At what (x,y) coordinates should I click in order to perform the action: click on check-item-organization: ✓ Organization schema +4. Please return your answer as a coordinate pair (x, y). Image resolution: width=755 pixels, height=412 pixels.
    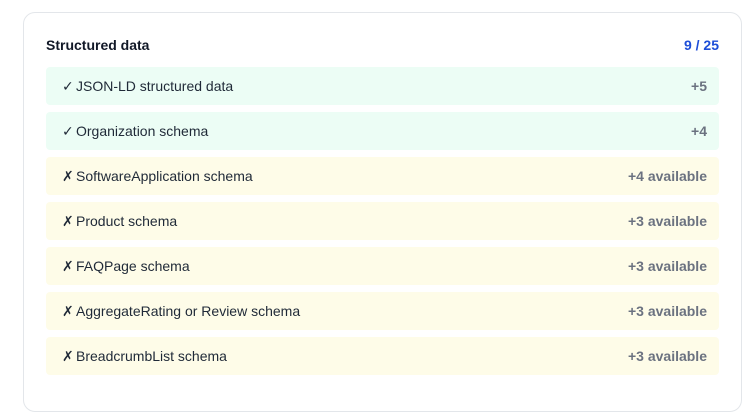
    Looking at the image, I should click on (382, 131).